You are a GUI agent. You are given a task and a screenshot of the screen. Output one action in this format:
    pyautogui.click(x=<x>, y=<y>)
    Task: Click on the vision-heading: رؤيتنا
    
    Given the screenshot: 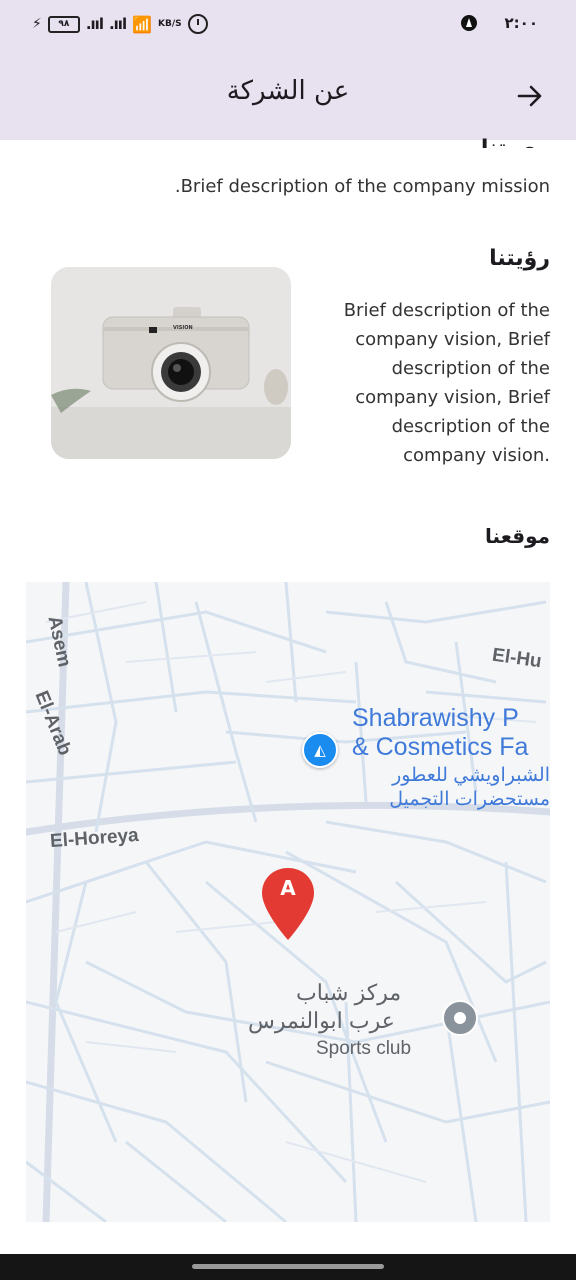 What is the action you would take?
    pyautogui.click(x=519, y=258)
    